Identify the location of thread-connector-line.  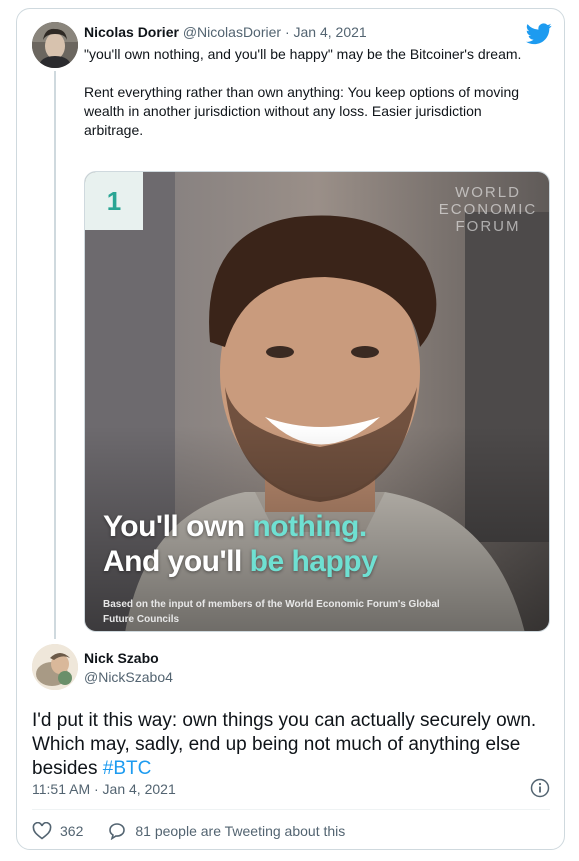
(55, 355).